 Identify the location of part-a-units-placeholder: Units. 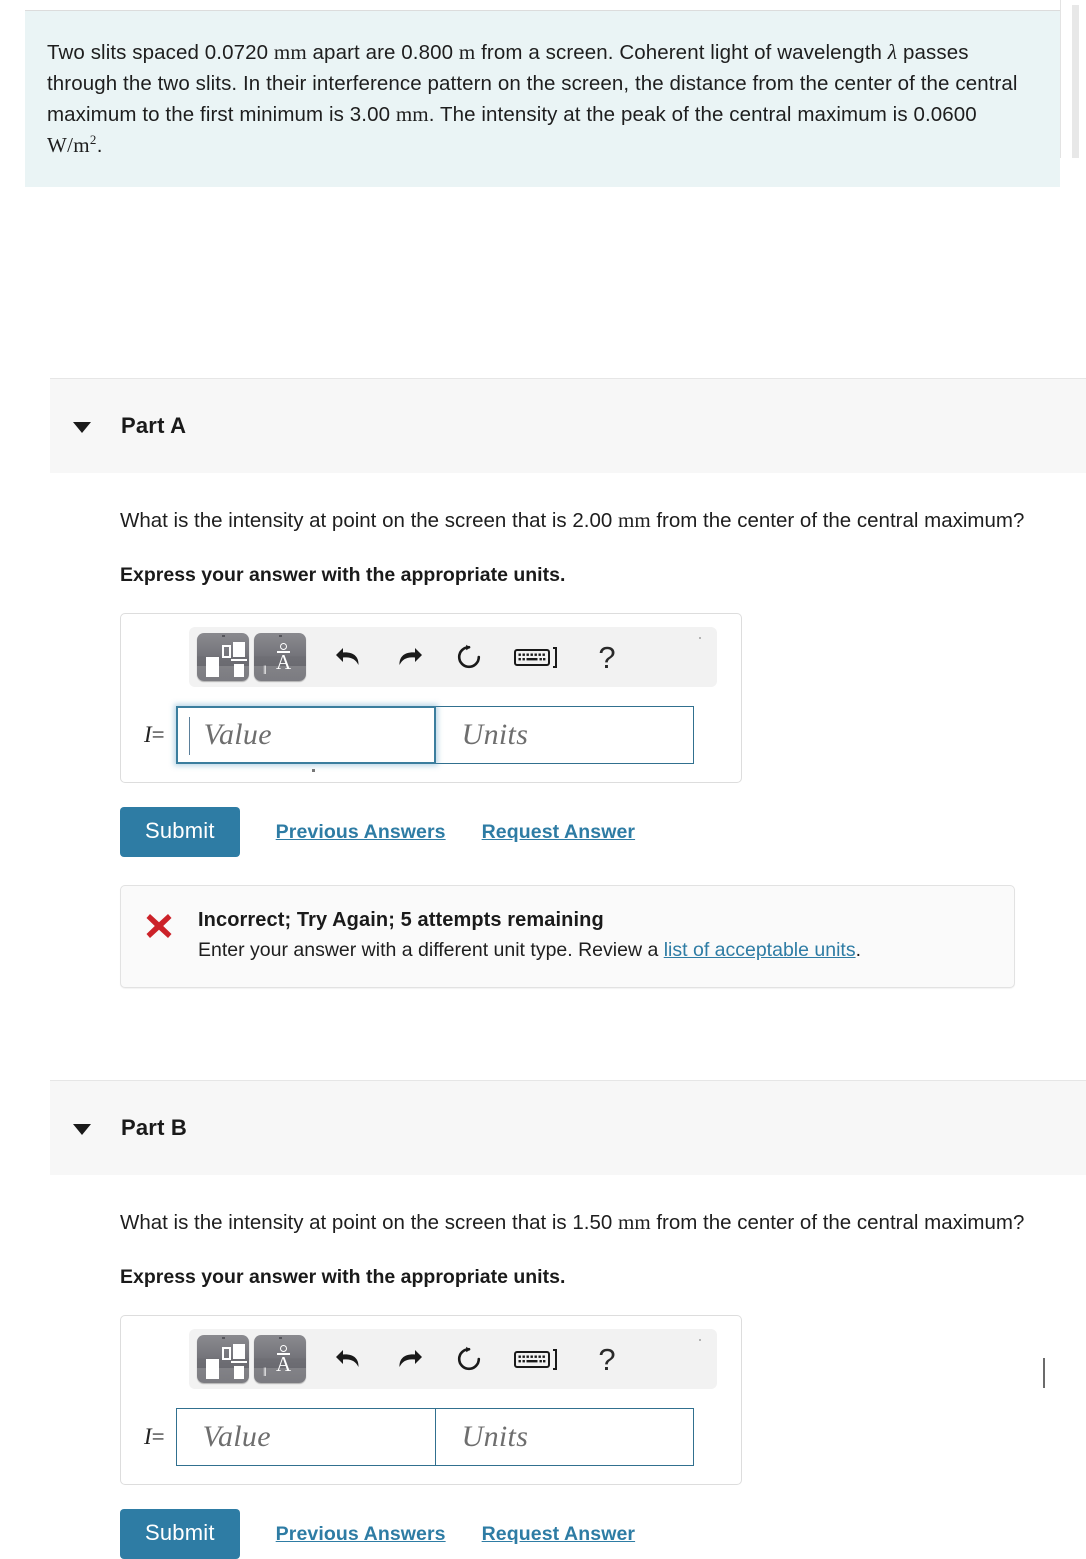
(495, 734).